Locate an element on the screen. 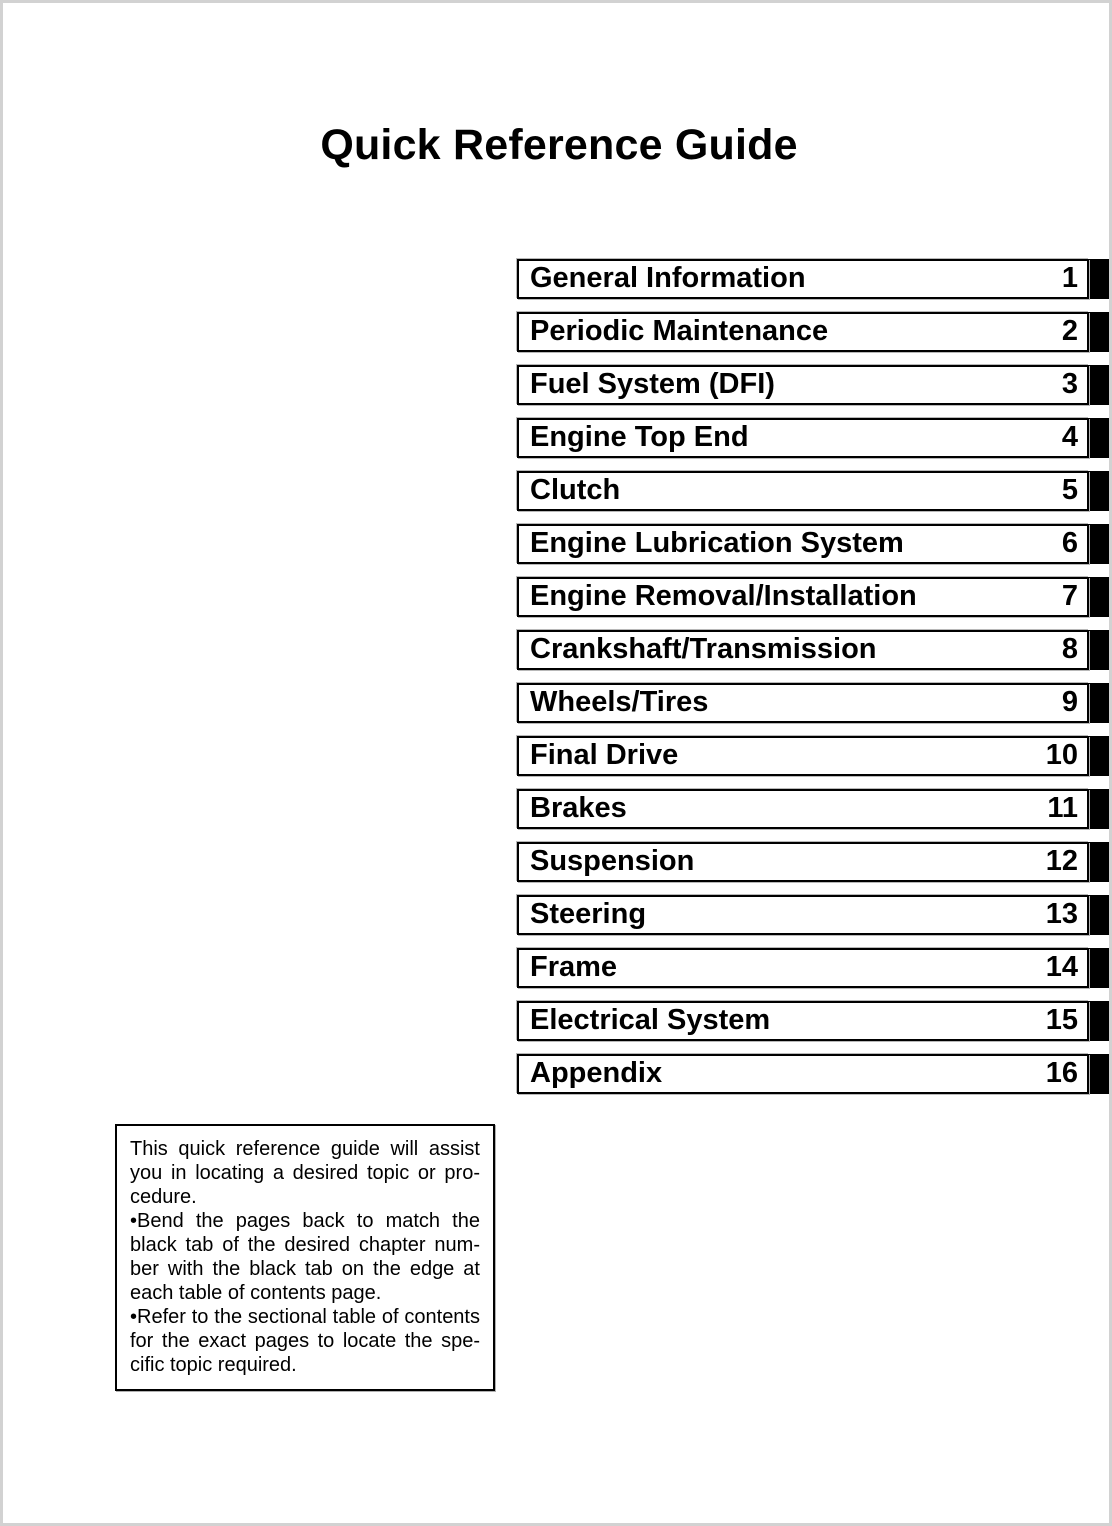  chapter-number: 15 is located at coordinates (1061, 1020).